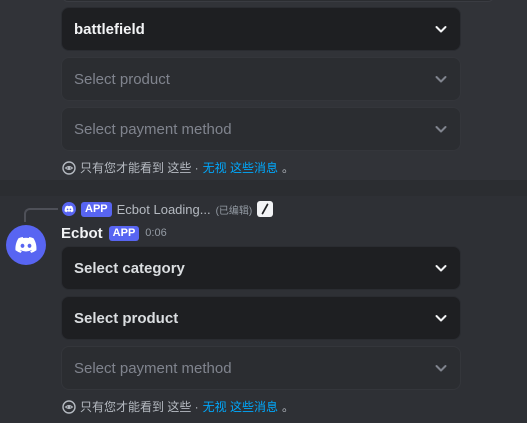 Image resolution: width=527 pixels, height=423 pixels. I want to click on message-header: Ecbot APP 0:06, so click(114, 233).